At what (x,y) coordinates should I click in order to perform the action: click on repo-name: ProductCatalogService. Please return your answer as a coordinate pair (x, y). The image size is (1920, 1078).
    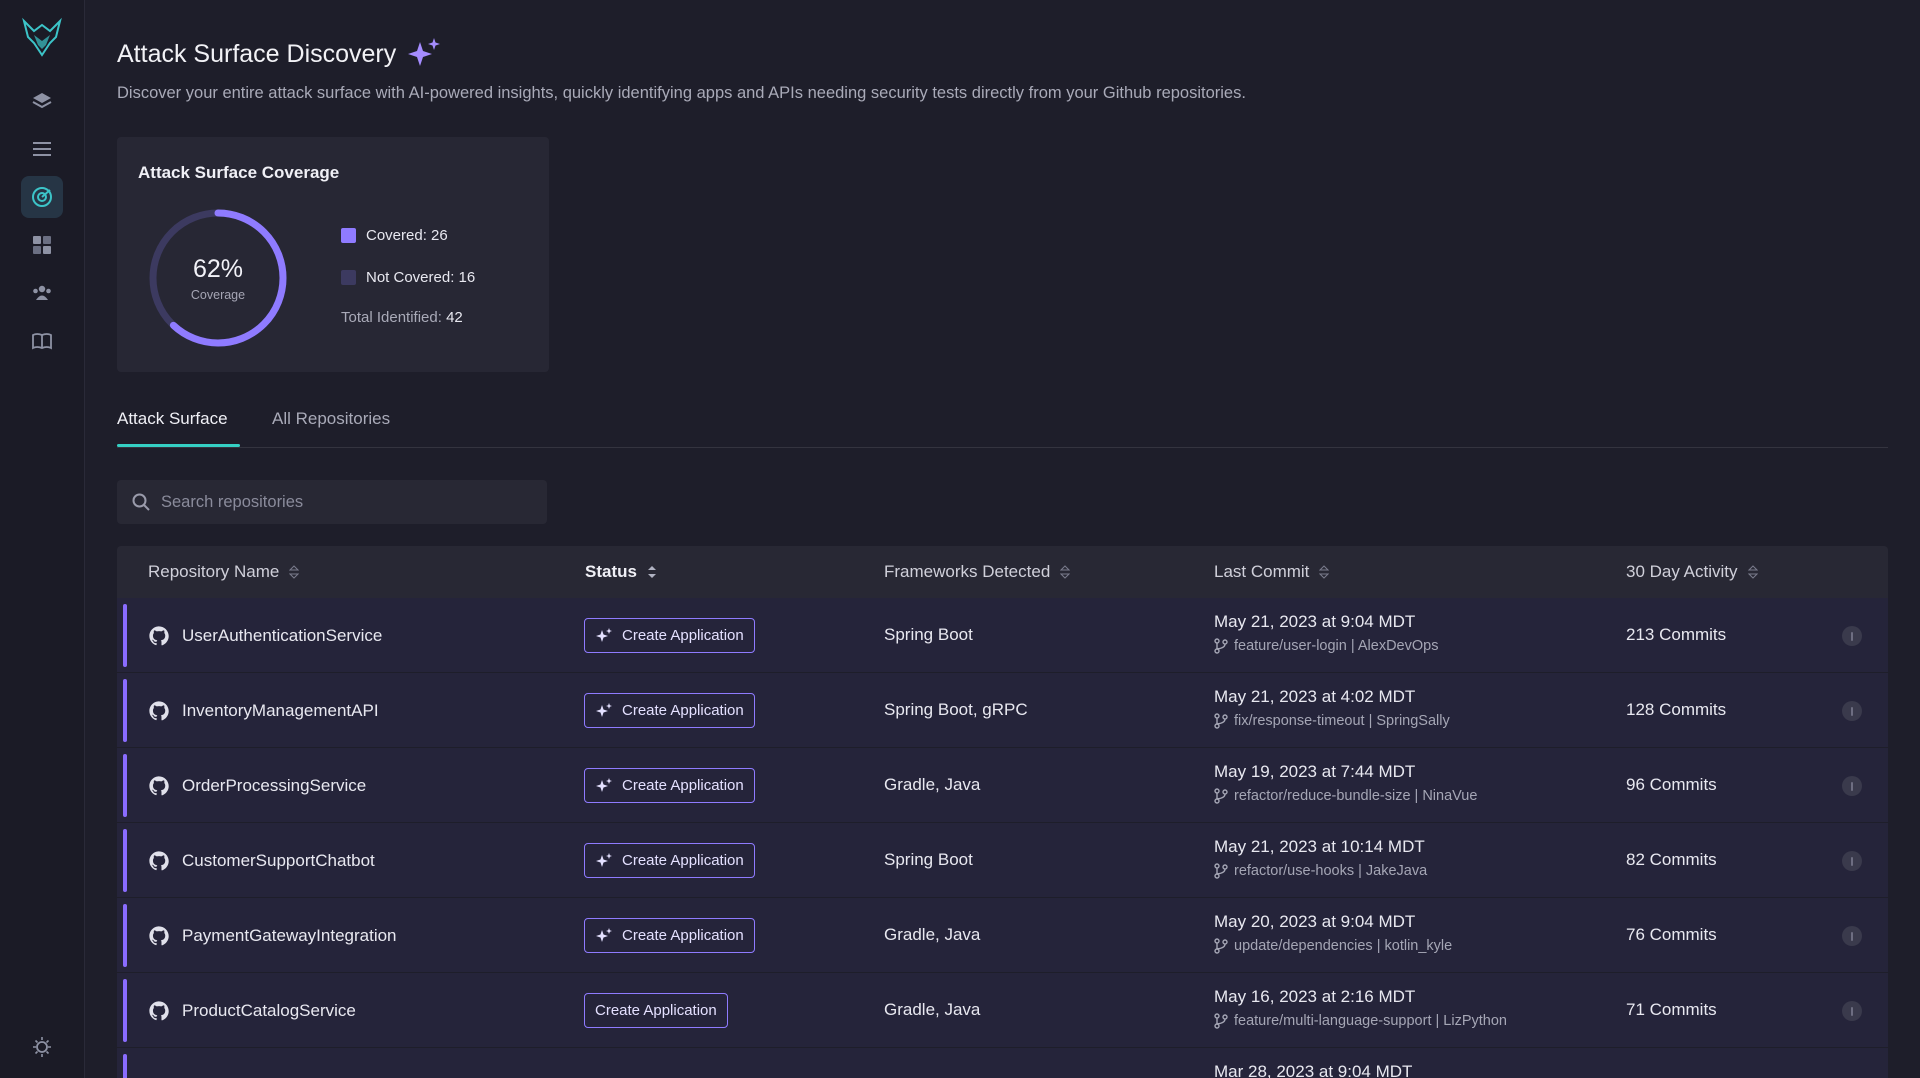
    Looking at the image, I should click on (269, 1011).